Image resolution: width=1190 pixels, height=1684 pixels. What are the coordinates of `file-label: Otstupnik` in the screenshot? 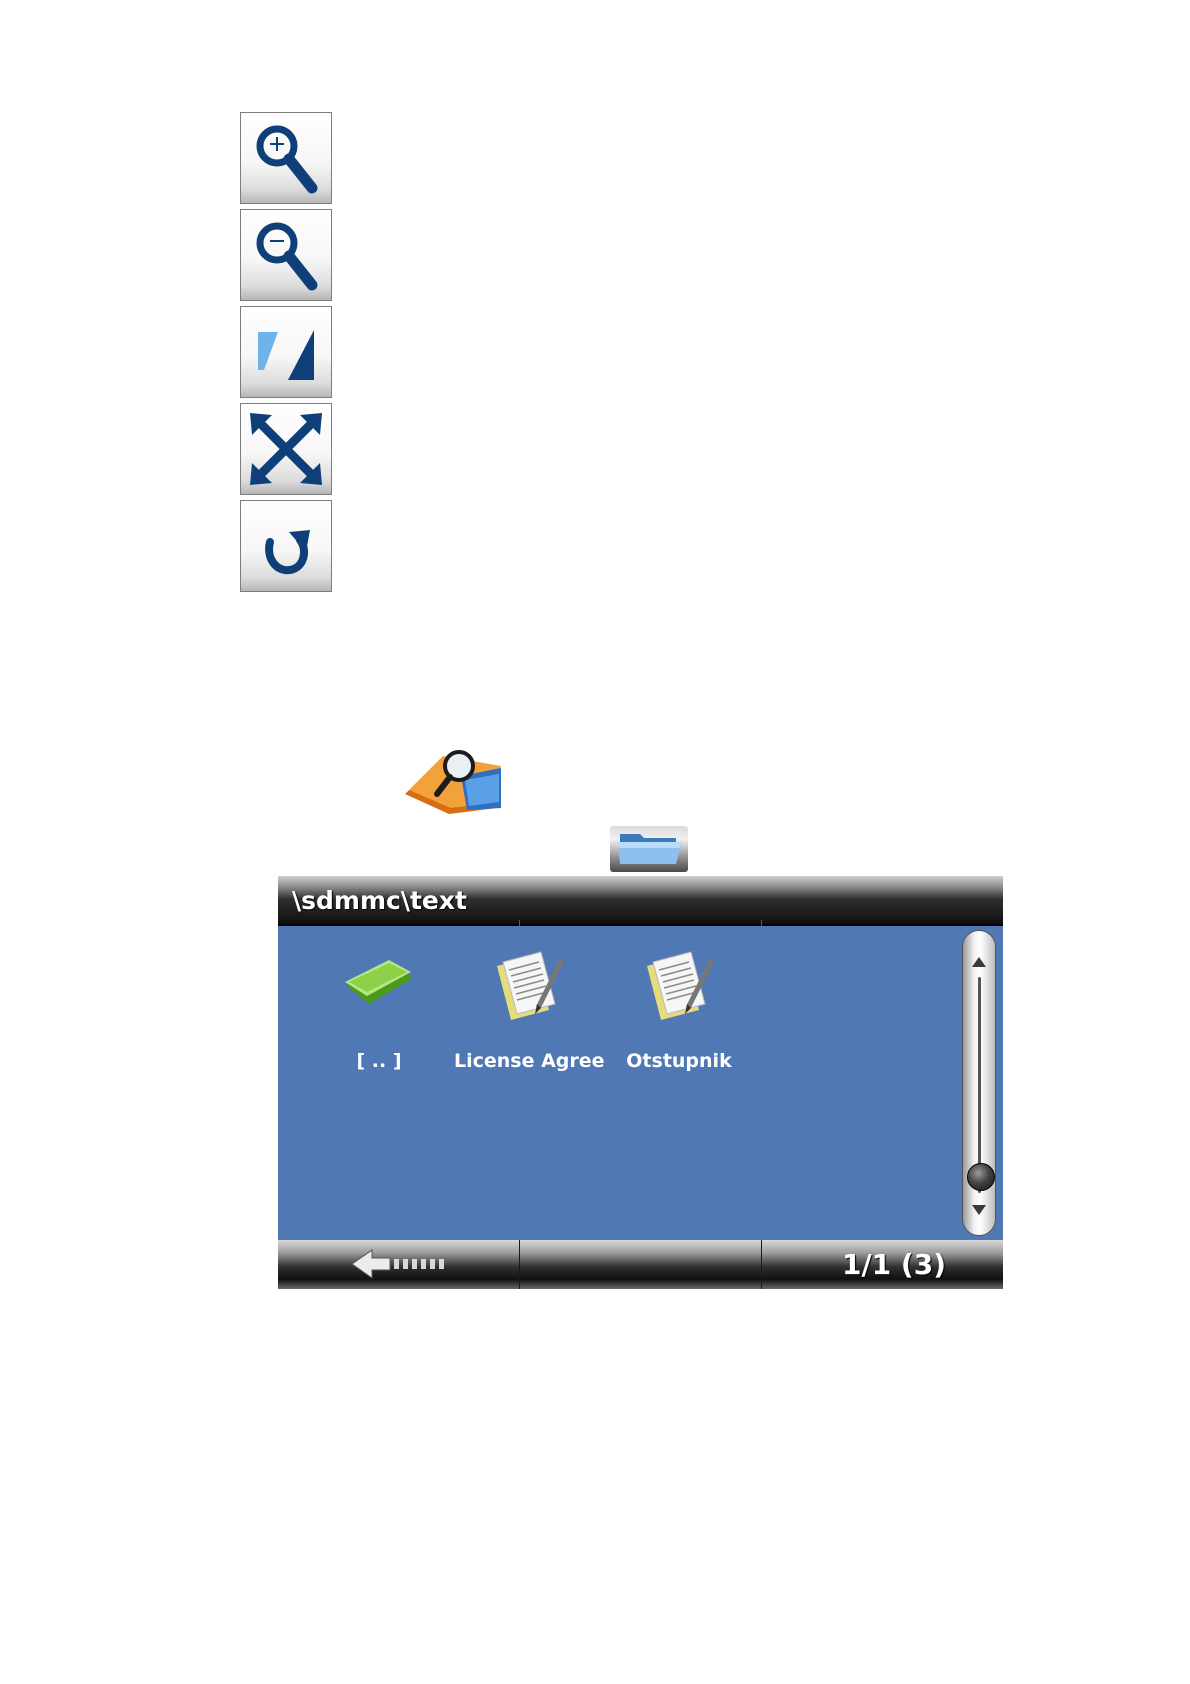 It's located at (679, 1061).